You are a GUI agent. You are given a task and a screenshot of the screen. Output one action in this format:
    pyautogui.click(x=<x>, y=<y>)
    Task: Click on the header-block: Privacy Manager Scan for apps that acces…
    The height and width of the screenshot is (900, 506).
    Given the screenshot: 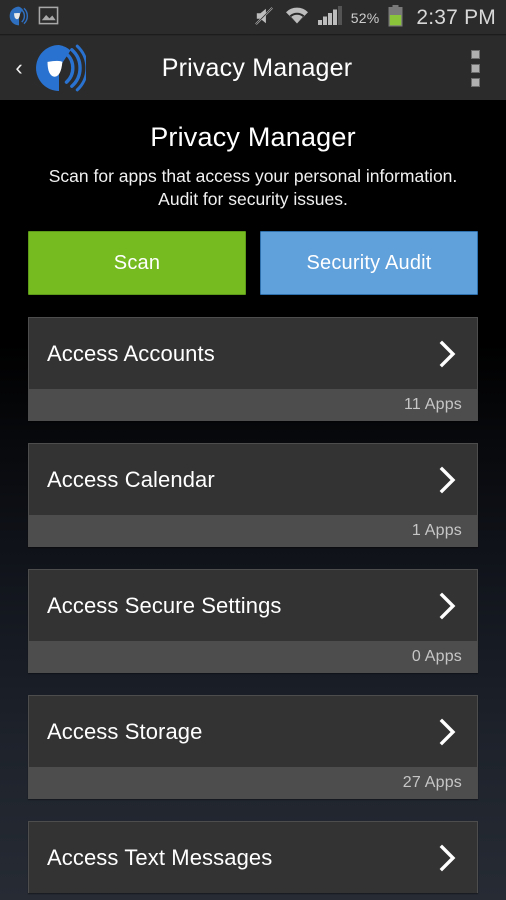 What is the action you would take?
    pyautogui.click(x=253, y=155)
    